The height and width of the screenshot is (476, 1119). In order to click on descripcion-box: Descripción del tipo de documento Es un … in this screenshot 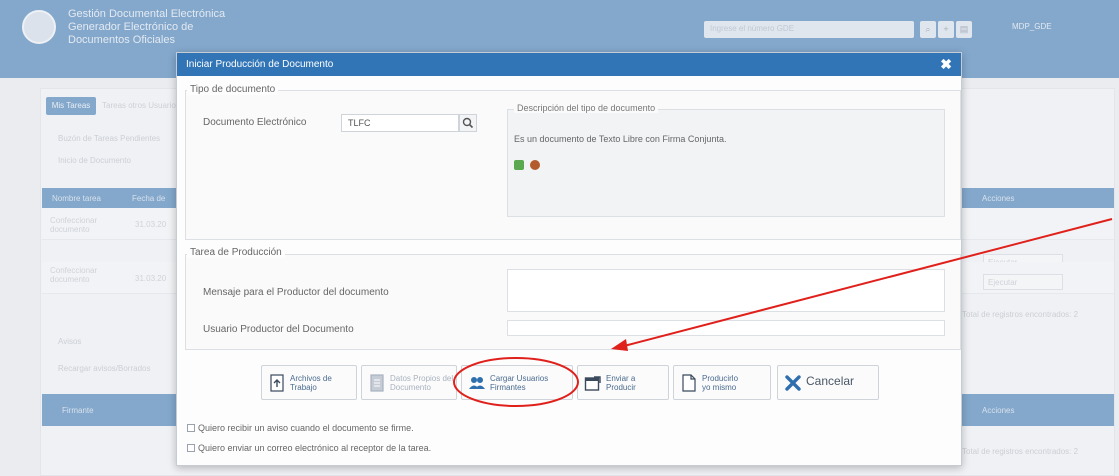, I will do `click(726, 160)`.